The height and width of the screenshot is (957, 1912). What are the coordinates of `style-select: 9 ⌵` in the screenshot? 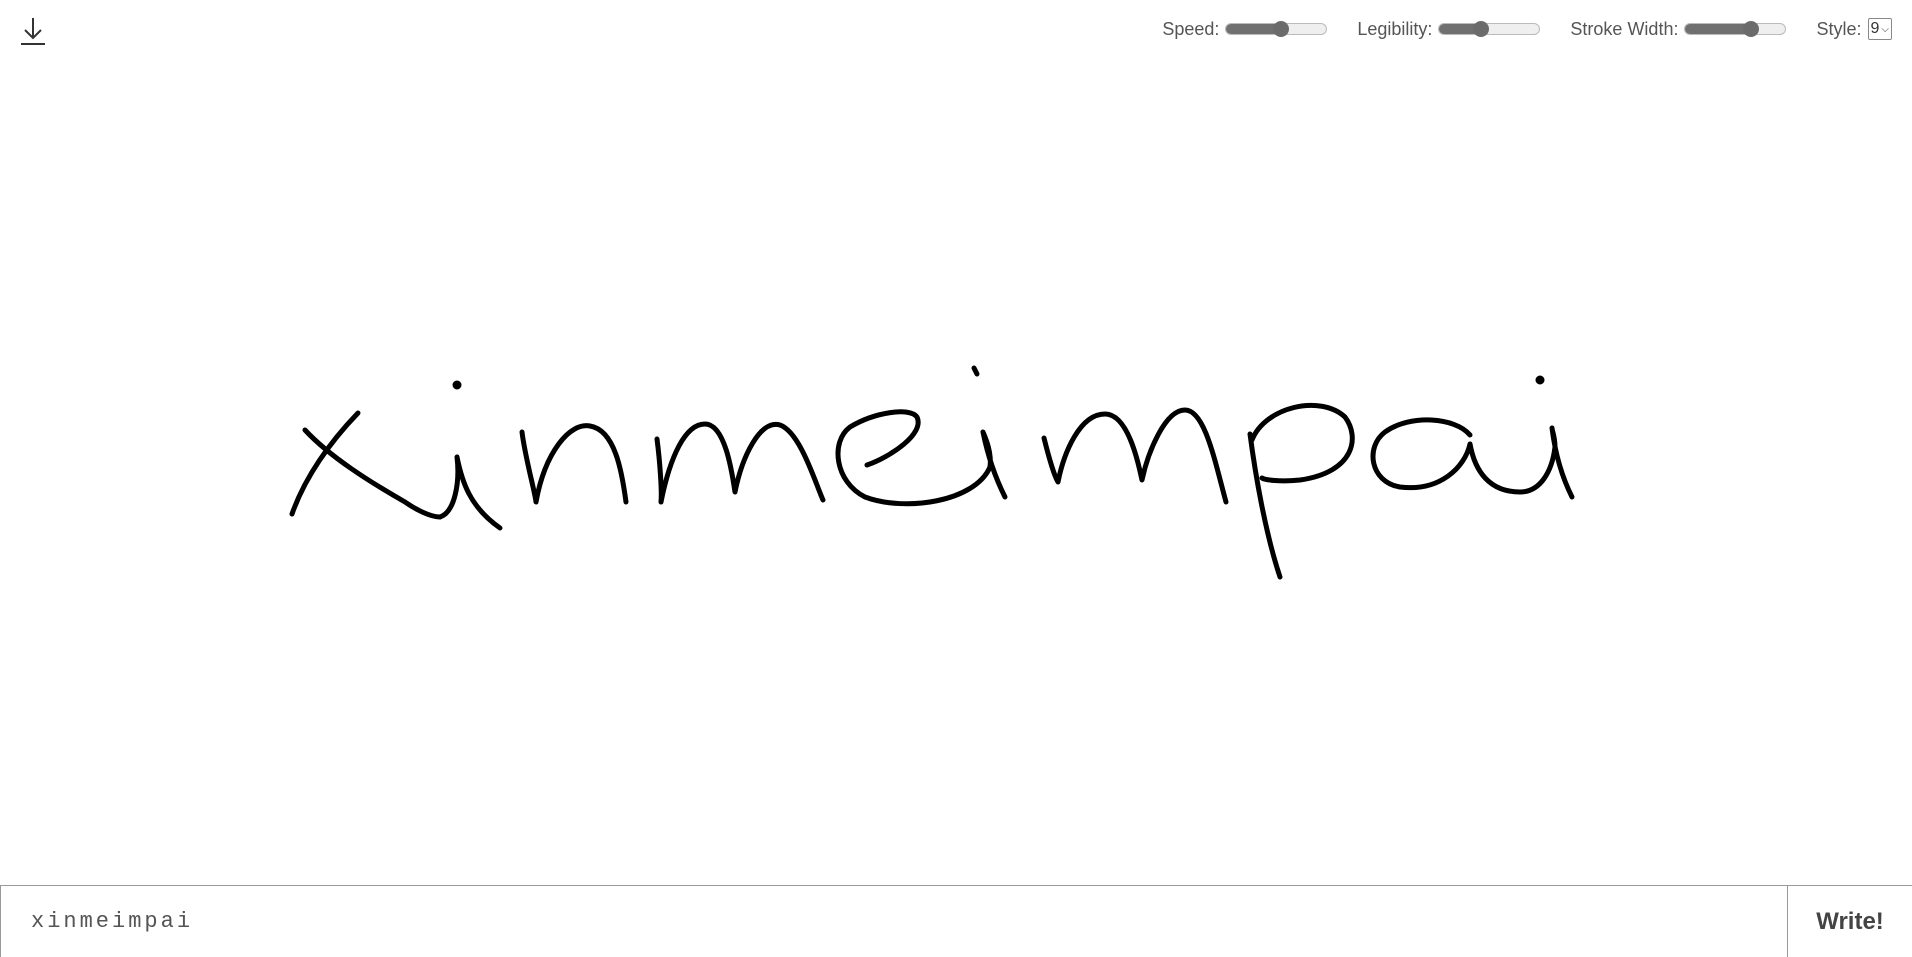 It's located at (1879, 29).